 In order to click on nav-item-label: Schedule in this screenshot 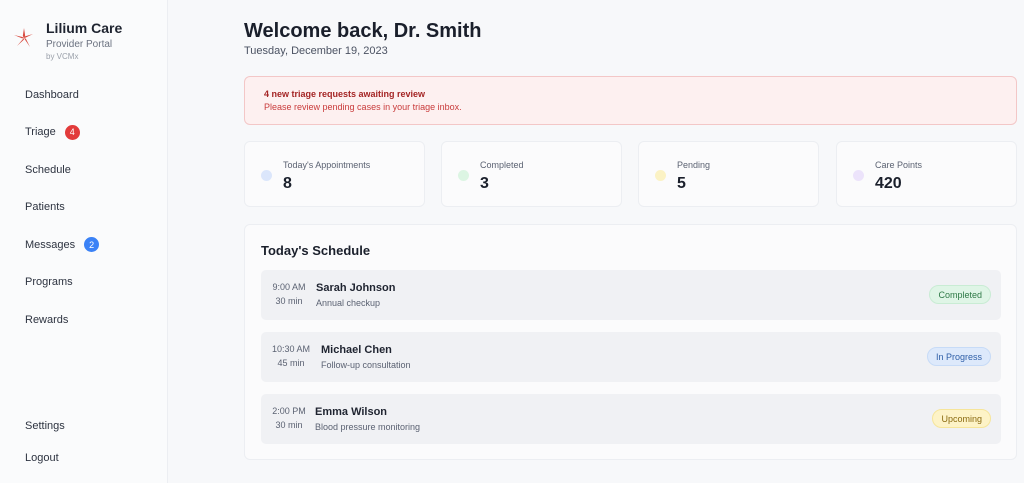, I will do `click(48, 169)`.